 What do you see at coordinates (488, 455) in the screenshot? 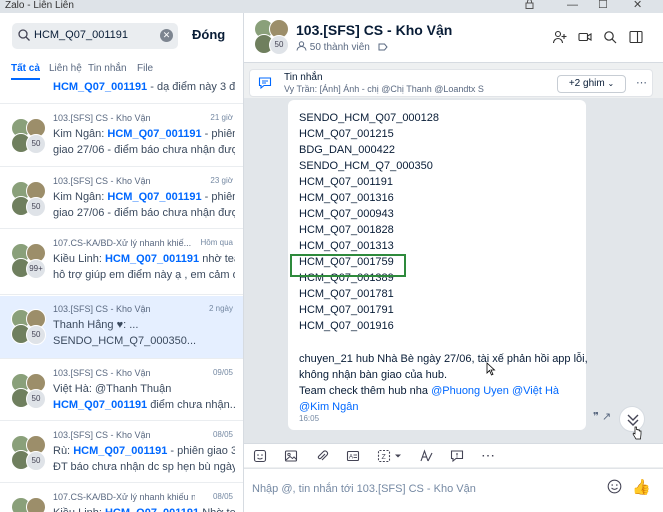
I see `more-tools-icon: ⋯` at bounding box center [488, 455].